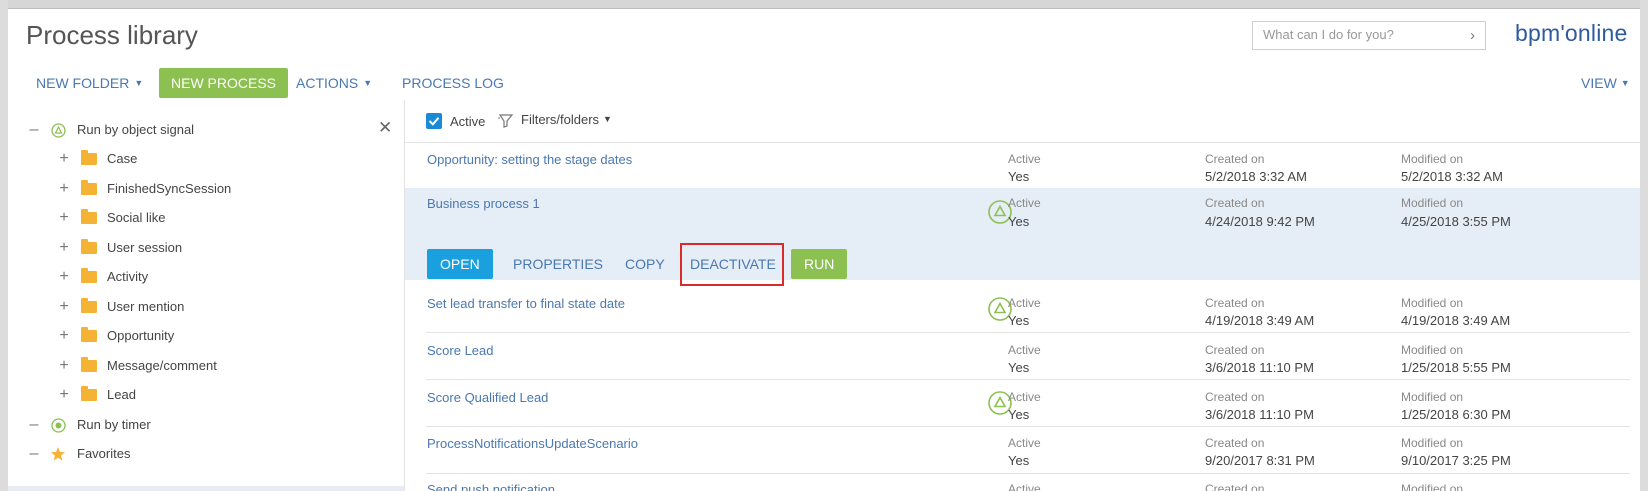 The width and height of the screenshot is (1648, 491). I want to click on copy-button: COPY, so click(645, 264).